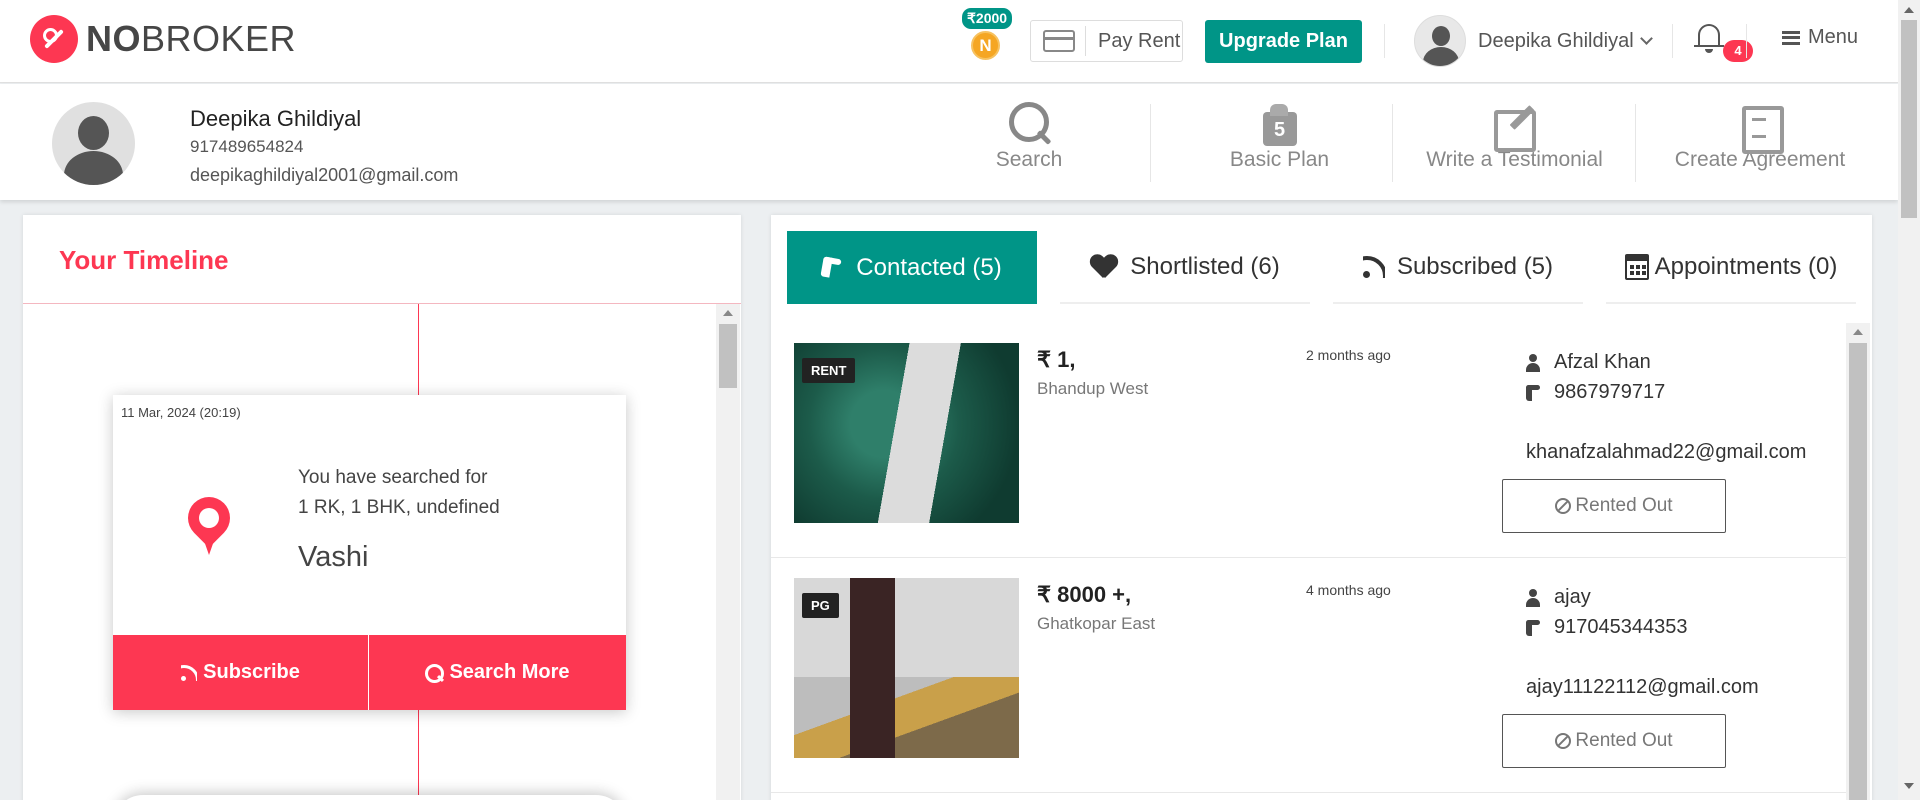 This screenshot has width=1920, height=800. Describe the element at coordinates (820, 605) in the screenshot. I see `listing-type-badge: PG` at that location.